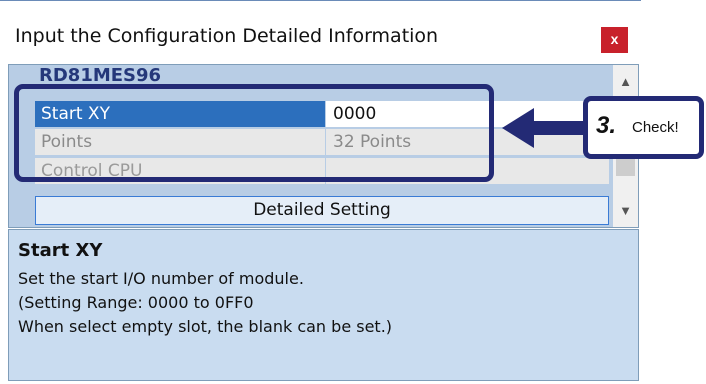 This screenshot has width=706, height=384. What do you see at coordinates (100, 75) in the screenshot?
I see `module-name: RD81MES96` at bounding box center [100, 75].